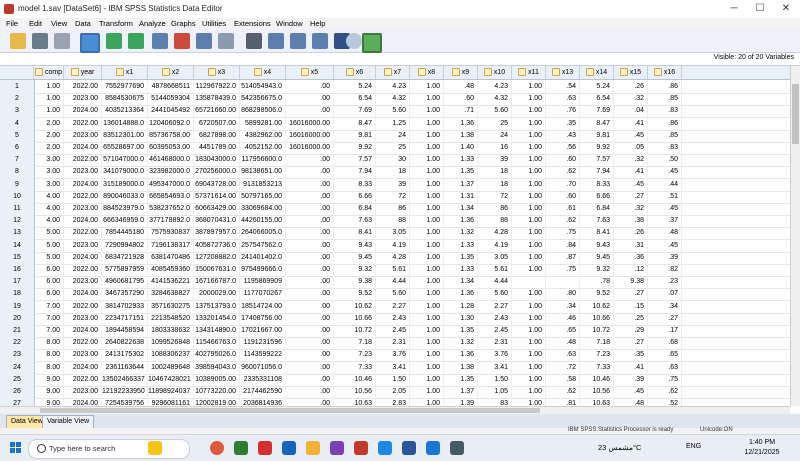  Describe the element at coordinates (125, 123) in the screenshot. I see `table-cell: 136014888.0` at that location.